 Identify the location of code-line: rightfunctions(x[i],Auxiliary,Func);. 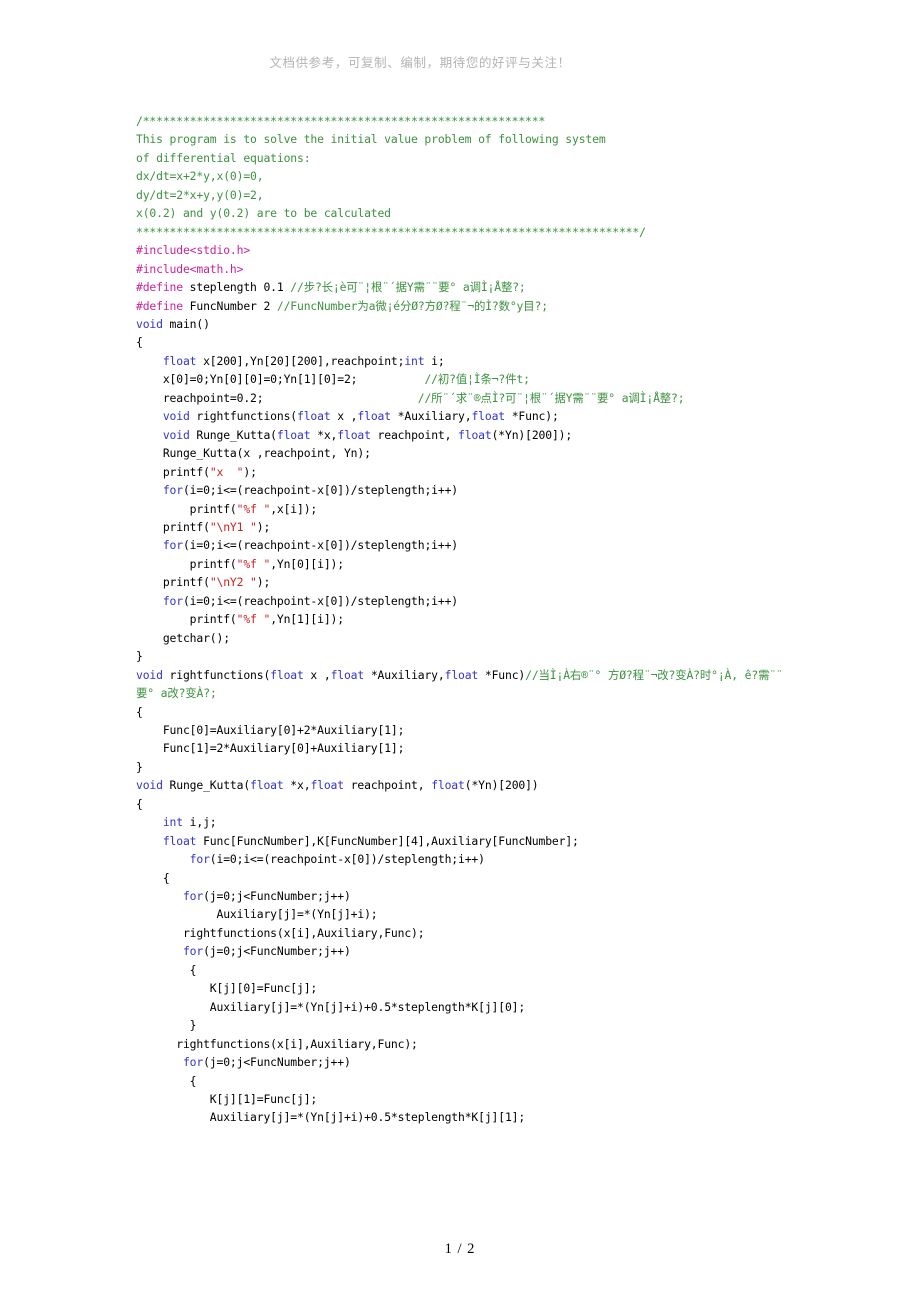
(466, 933).